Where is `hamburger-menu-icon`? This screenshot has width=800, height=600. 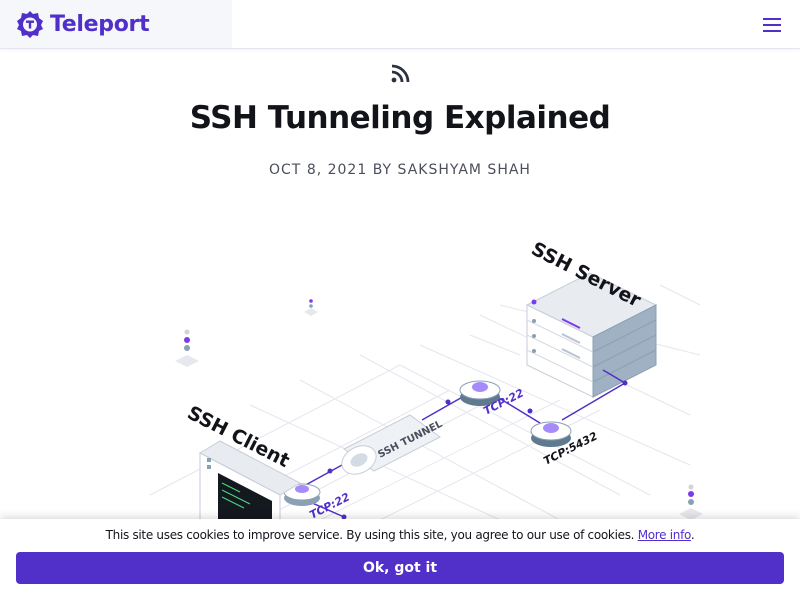
hamburger-menu-icon is located at coordinates (772, 24).